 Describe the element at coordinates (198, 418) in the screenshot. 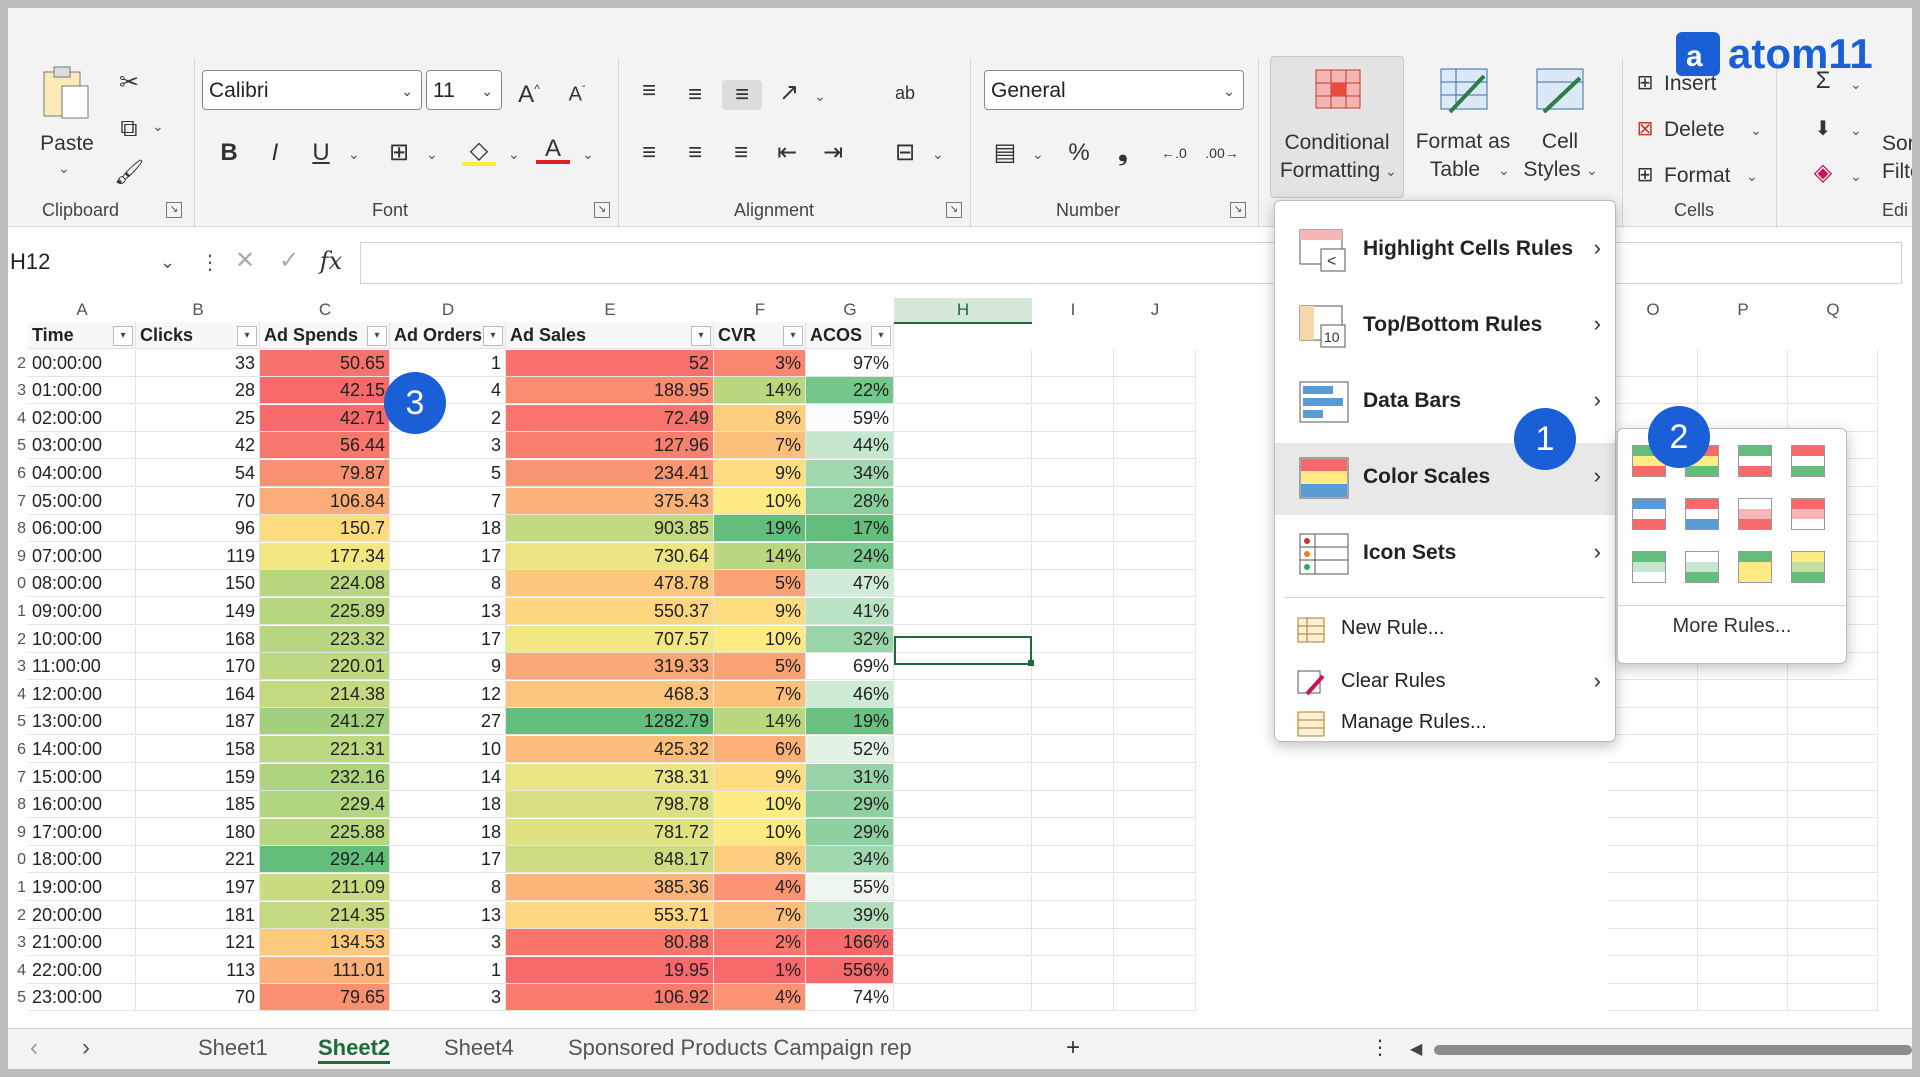

I see `table-cell: 25` at that location.